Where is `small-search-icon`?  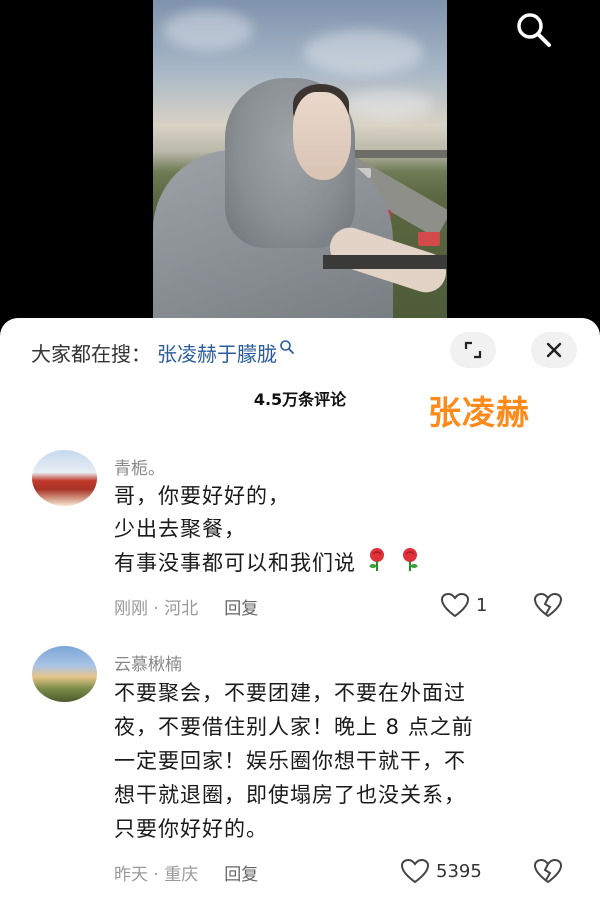 small-search-icon is located at coordinates (287, 350).